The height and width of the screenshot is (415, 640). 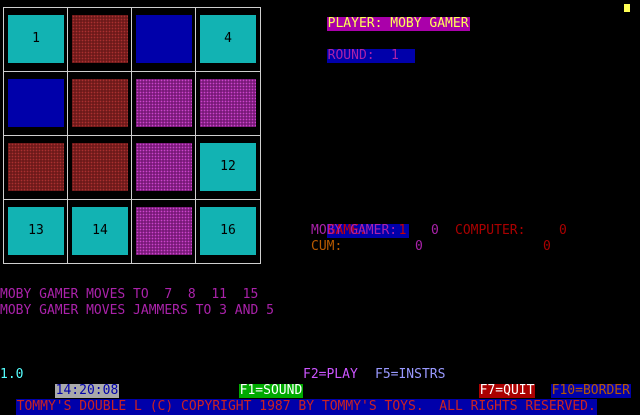 I want to click on round-display: ROUND: 1, so click(x=370, y=55).